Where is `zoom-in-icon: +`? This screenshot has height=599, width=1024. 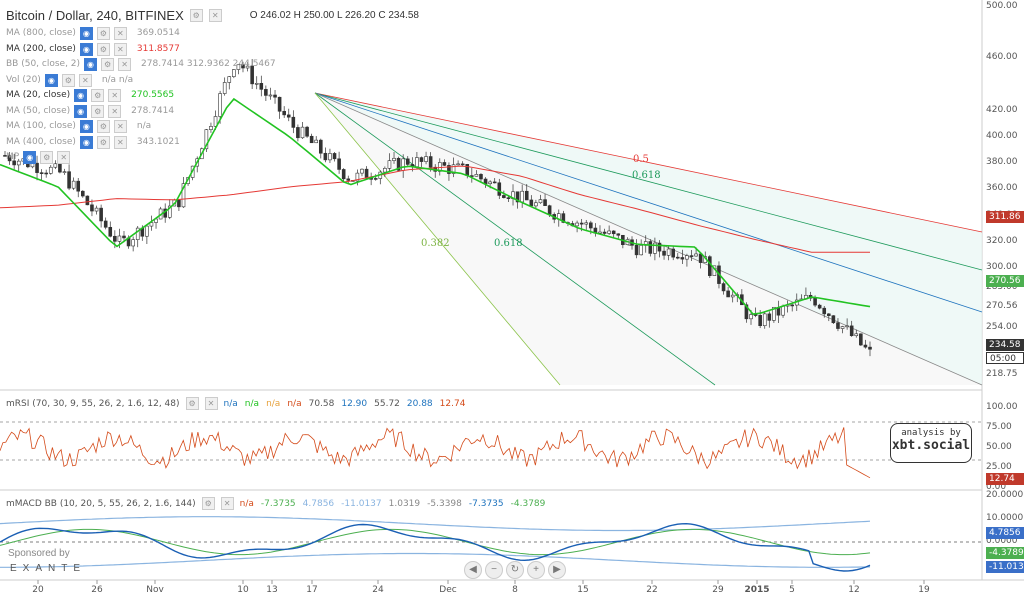
zoom-in-icon: + is located at coordinates (536, 570).